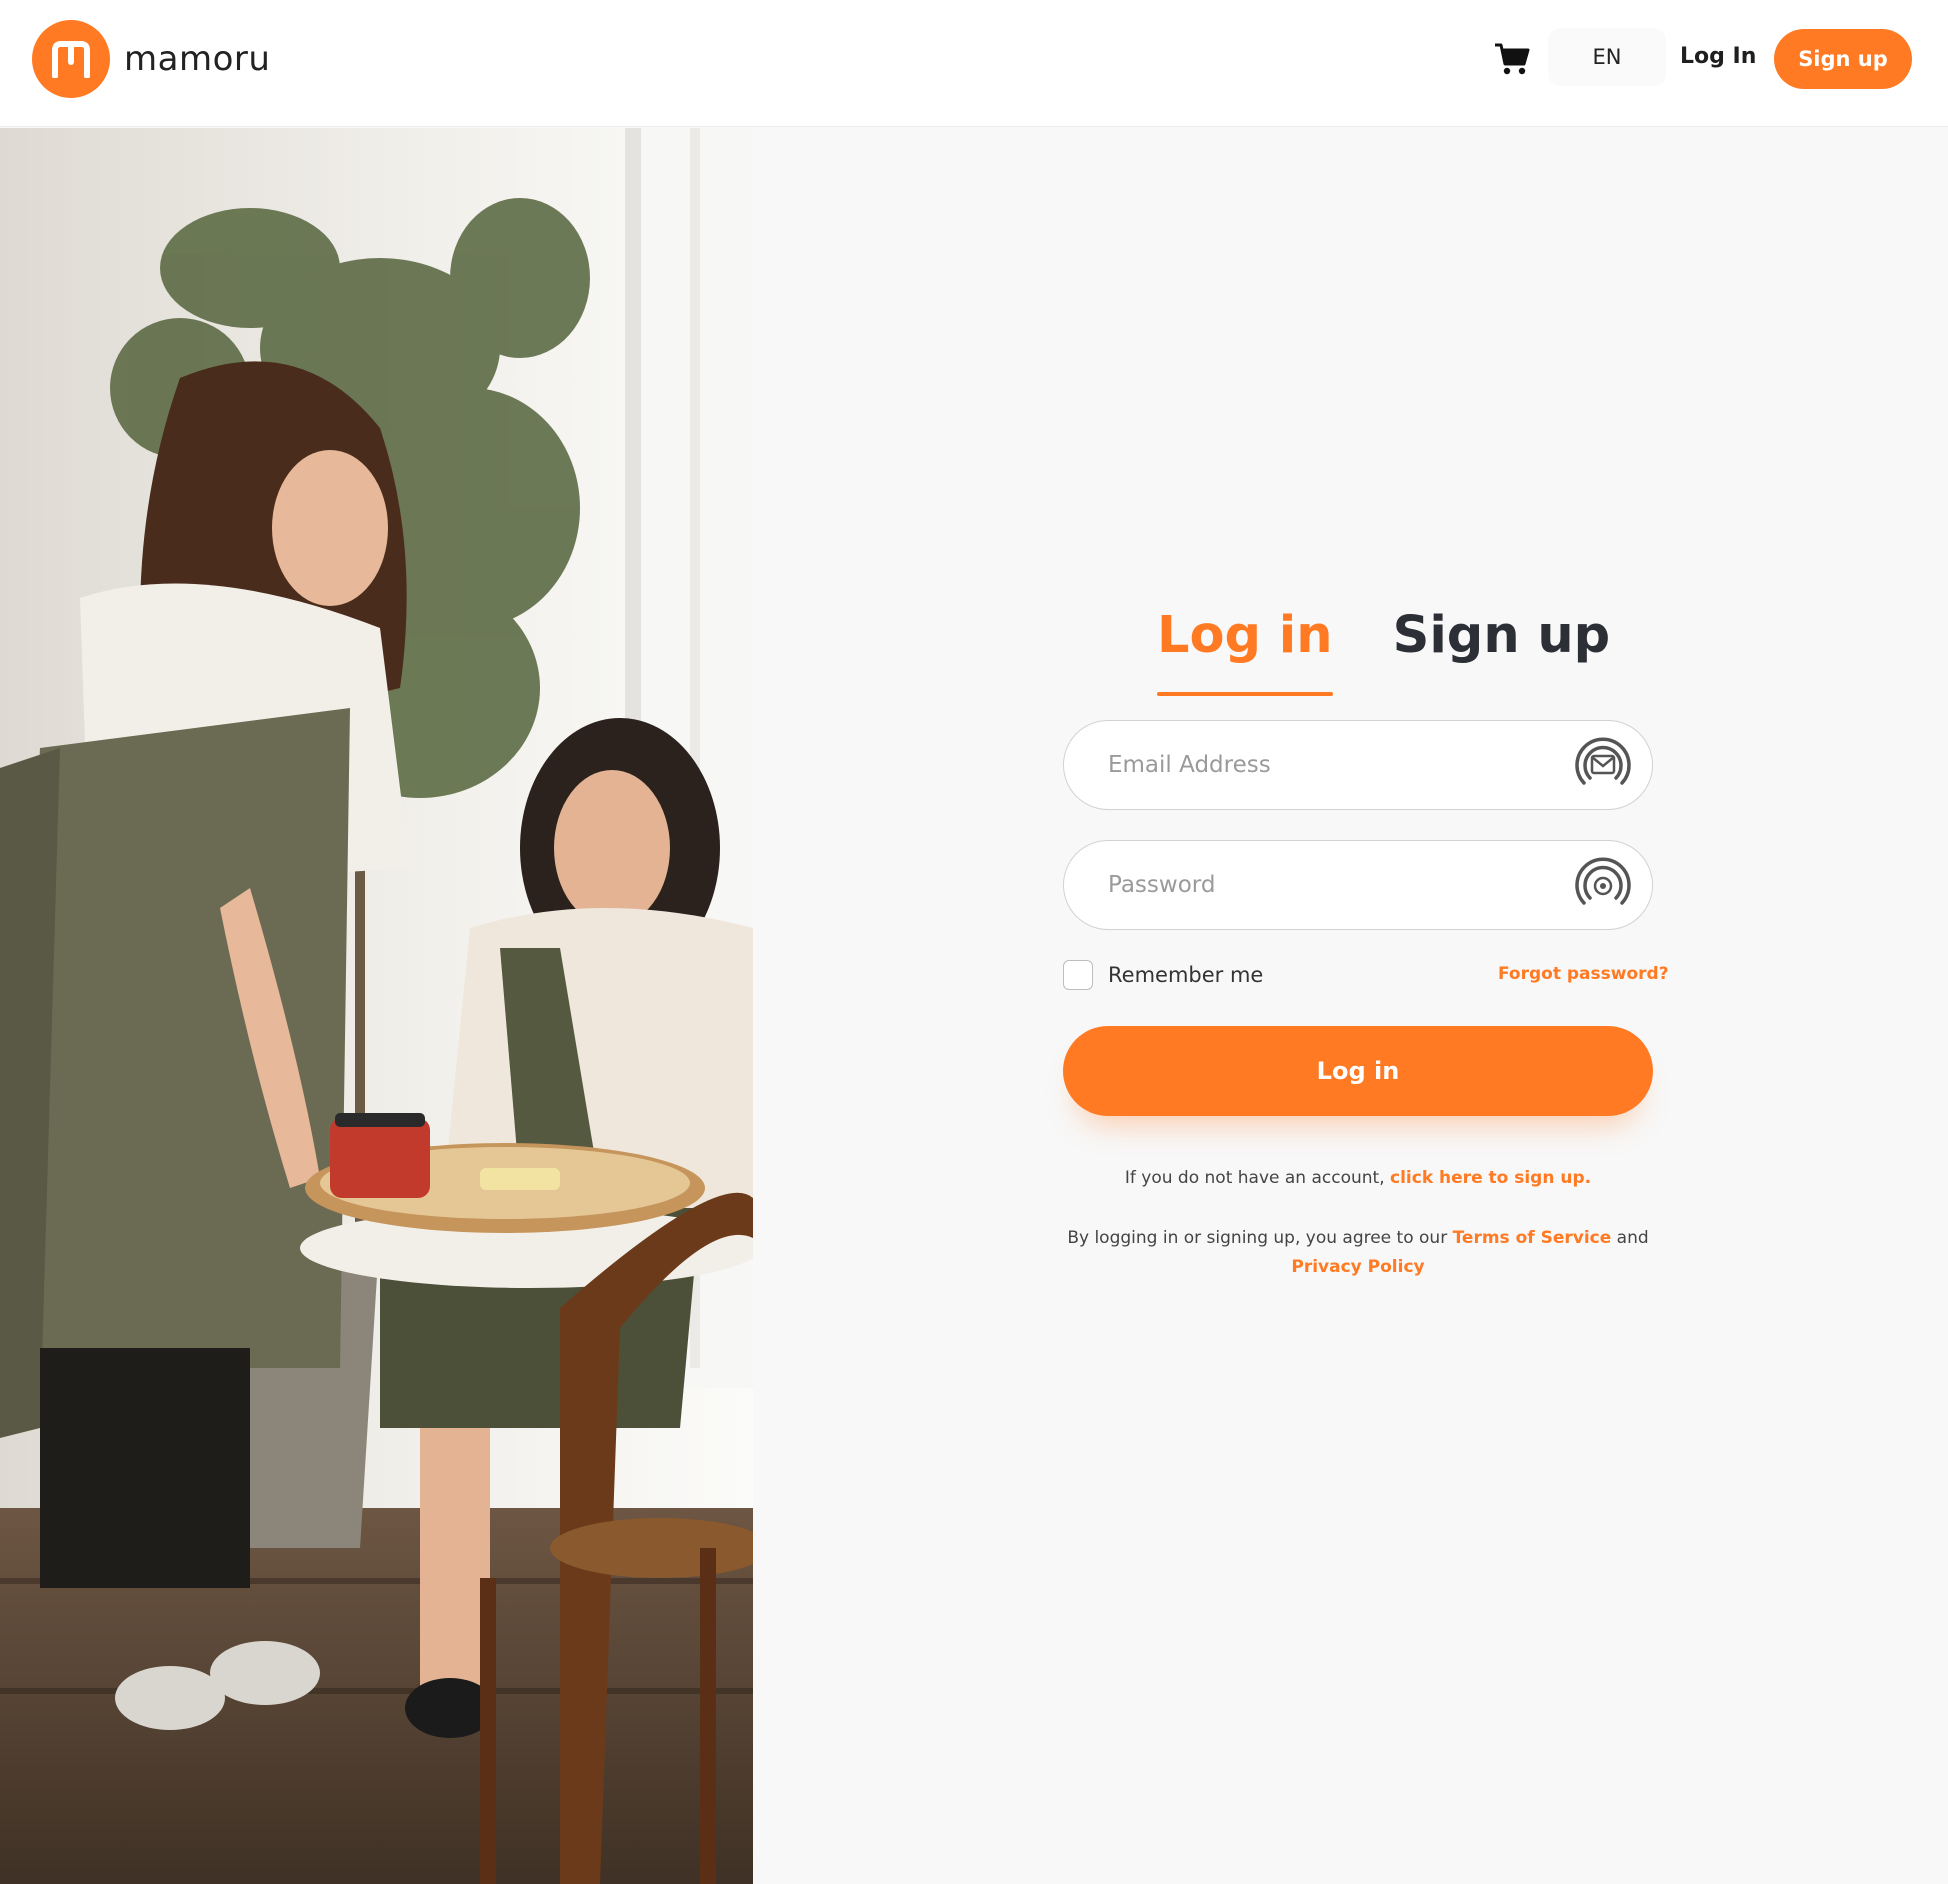 The width and height of the screenshot is (1948, 1884). I want to click on remember-me-row: Remember me, so click(1163, 975).